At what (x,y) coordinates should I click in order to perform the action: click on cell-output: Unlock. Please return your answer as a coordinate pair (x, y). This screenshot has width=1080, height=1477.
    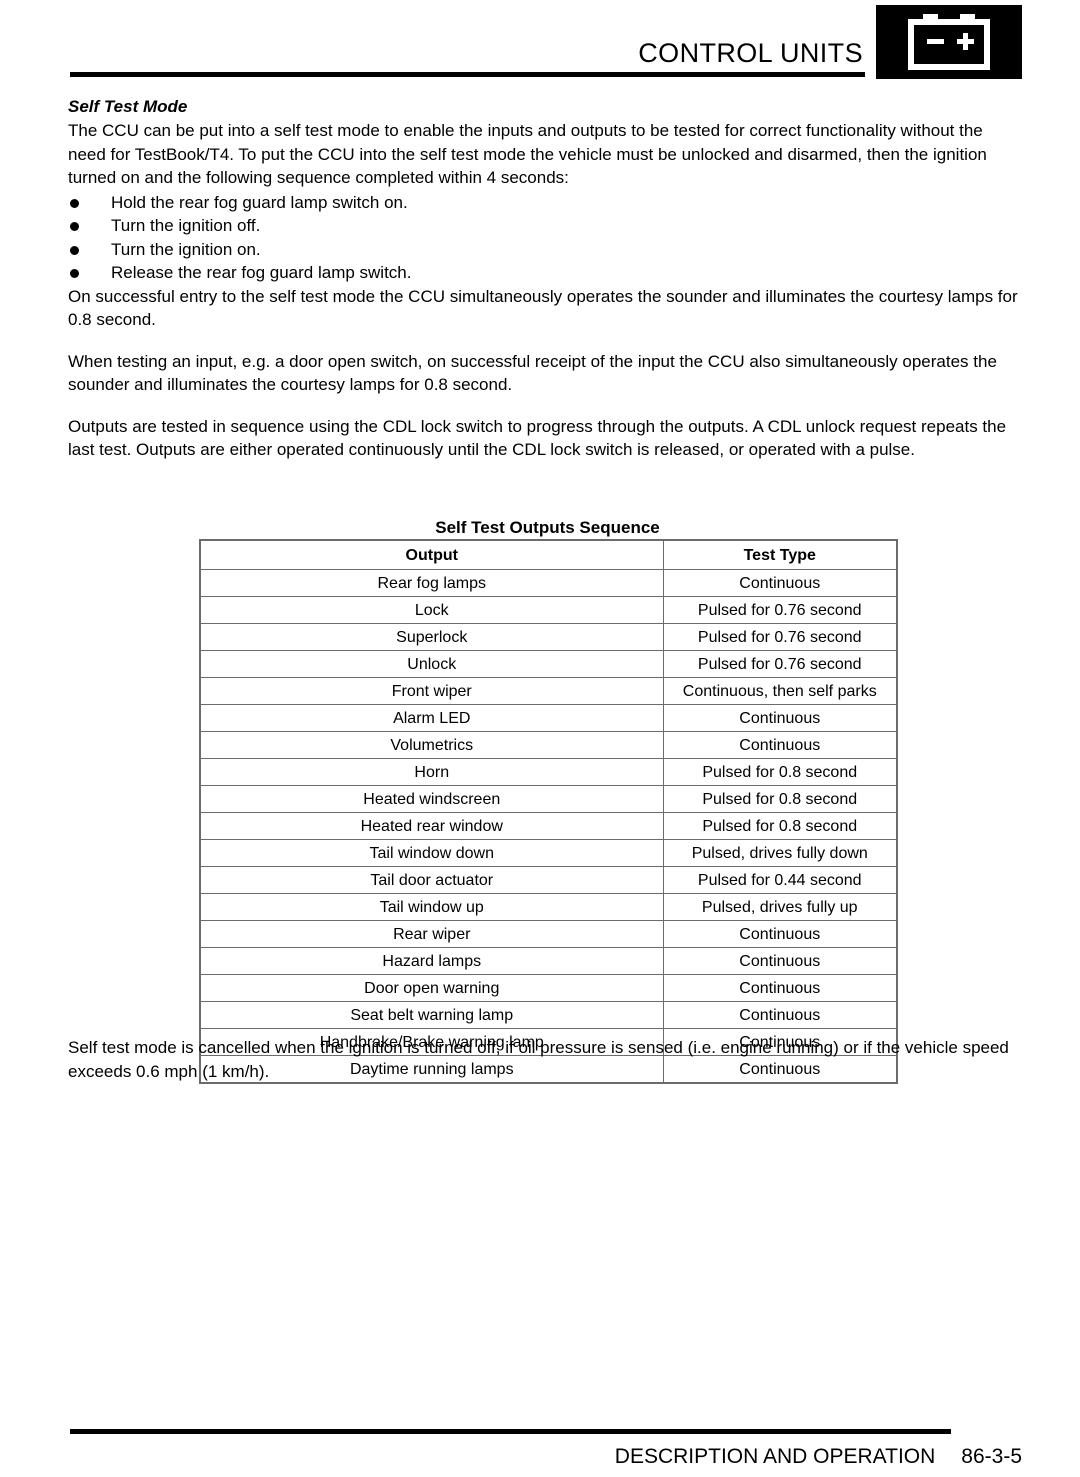
    Looking at the image, I should click on (431, 664).